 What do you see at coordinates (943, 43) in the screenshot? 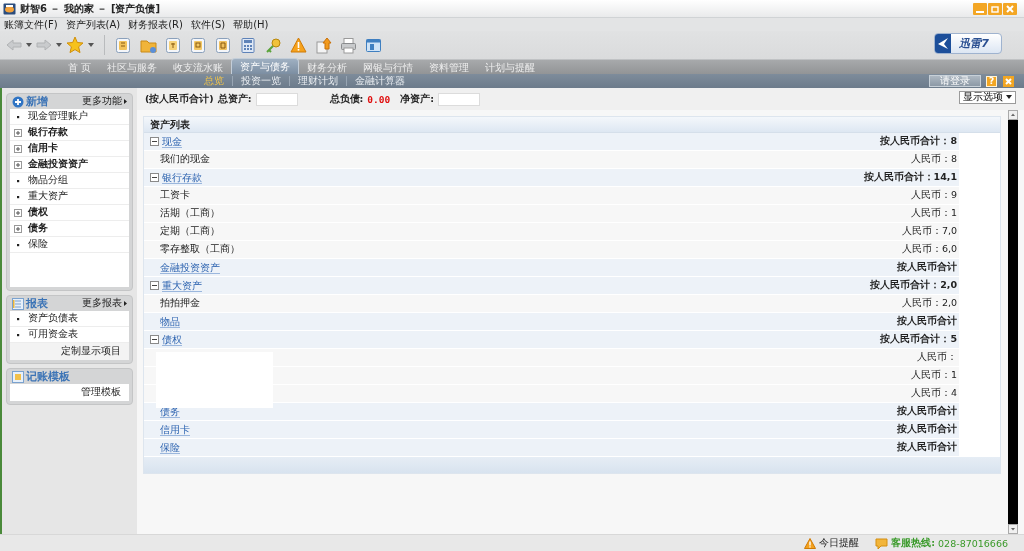
I see `bird-icon` at bounding box center [943, 43].